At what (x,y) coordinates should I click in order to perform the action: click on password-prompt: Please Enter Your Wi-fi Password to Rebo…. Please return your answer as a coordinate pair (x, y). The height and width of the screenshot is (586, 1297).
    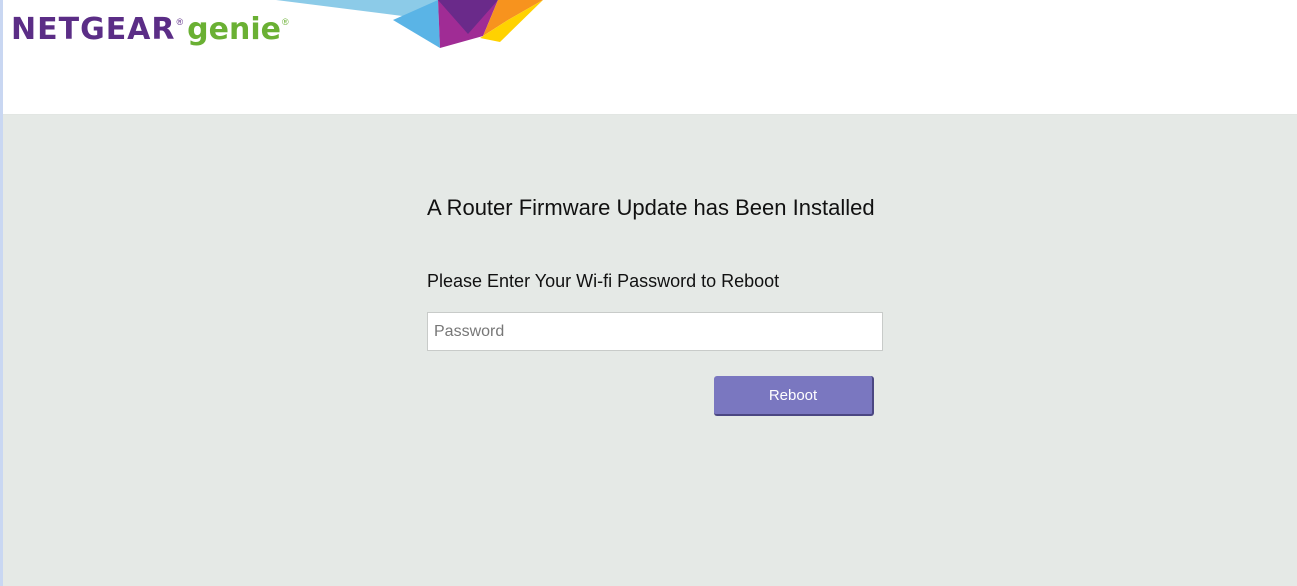
    Looking at the image, I should click on (603, 281).